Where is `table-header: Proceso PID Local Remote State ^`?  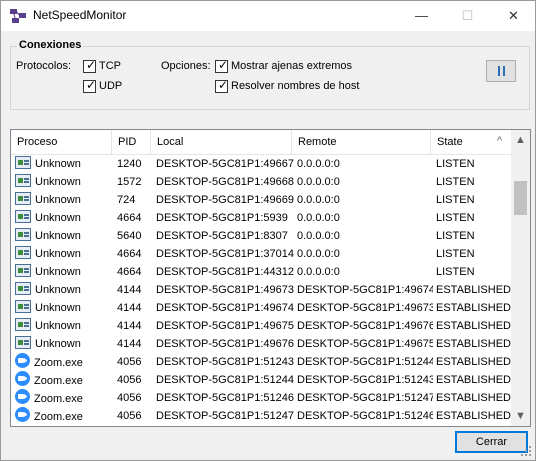 table-header: Proceso PID Local Remote State ^ is located at coordinates (261, 142).